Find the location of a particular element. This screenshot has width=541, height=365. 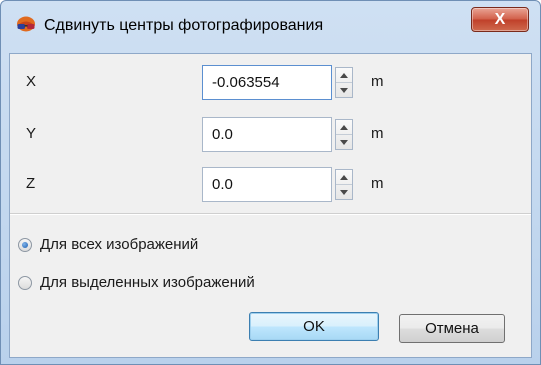

close-button: X is located at coordinates (500, 19).